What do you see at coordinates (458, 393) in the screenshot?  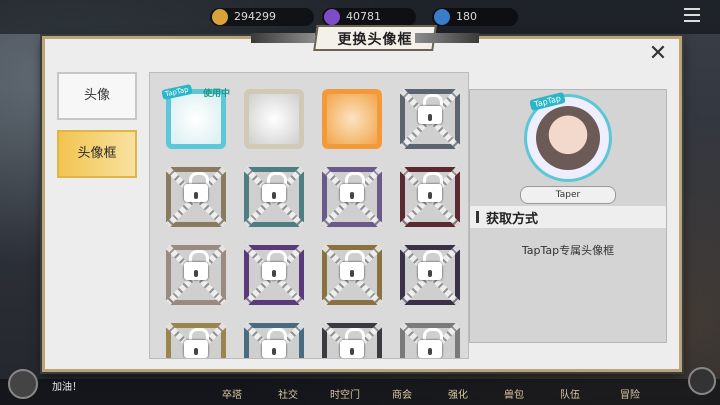 I see `nav-item: 强化` at bounding box center [458, 393].